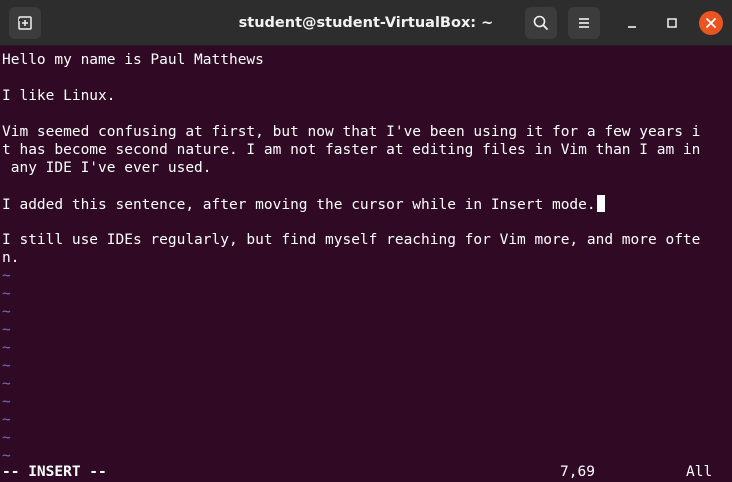  Describe the element at coordinates (54, 472) in the screenshot. I see `mode-indicator: -- INSERT --` at that location.